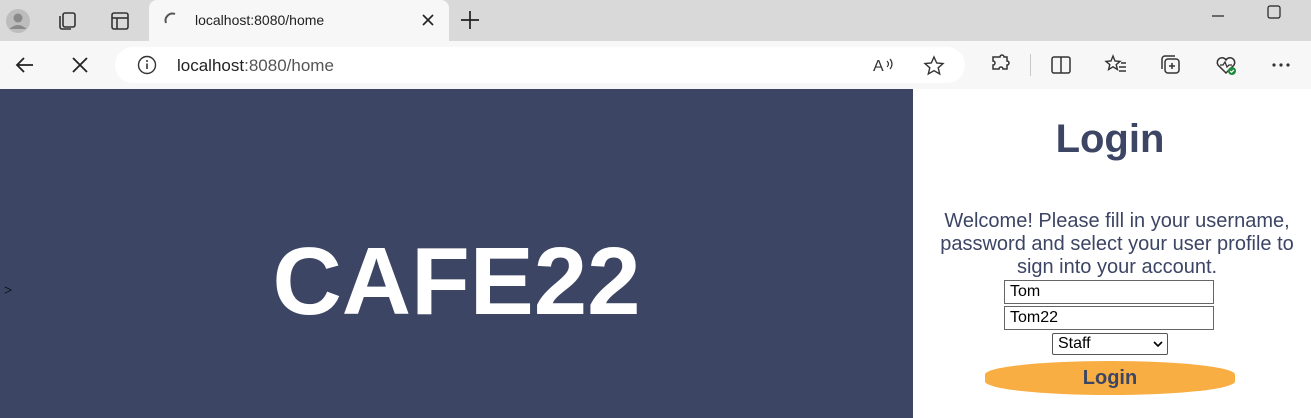 Image resolution: width=1311 pixels, height=418 pixels. Describe the element at coordinates (289, 65) in the screenshot. I see `url-path: :8080/home` at that location.